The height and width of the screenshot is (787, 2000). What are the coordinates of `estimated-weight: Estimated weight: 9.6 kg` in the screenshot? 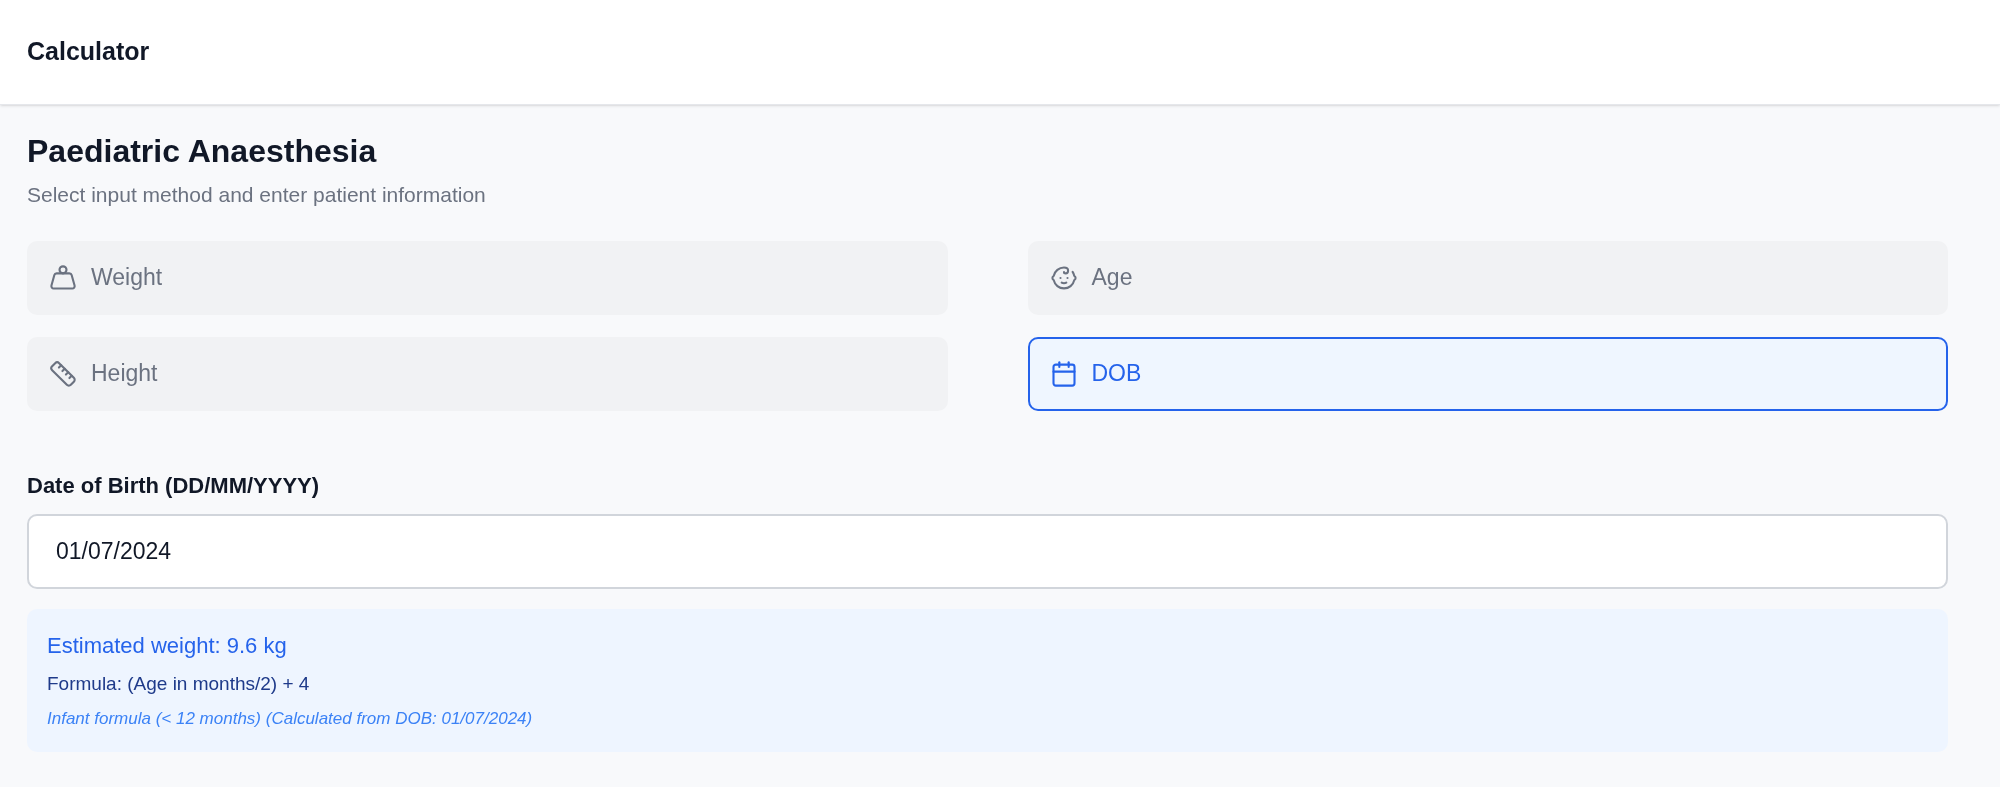 It's located at (167, 645).